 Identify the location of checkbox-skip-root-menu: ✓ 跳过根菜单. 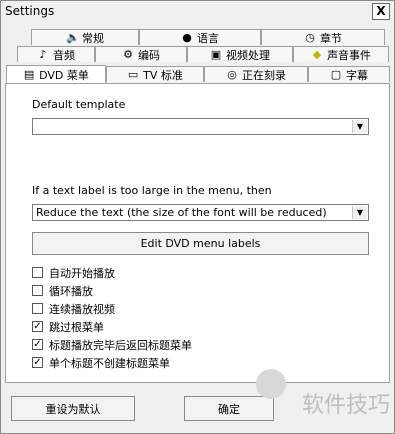
(68, 326).